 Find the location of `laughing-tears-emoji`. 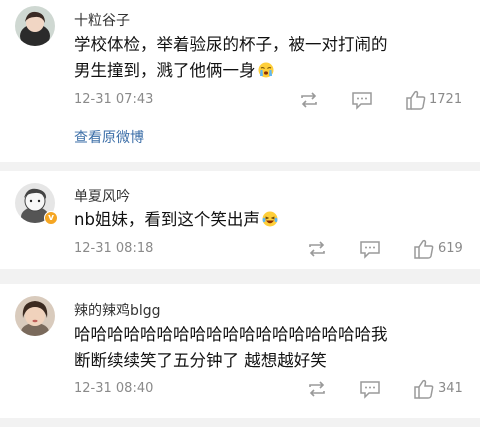

laughing-tears-emoji is located at coordinates (270, 218).